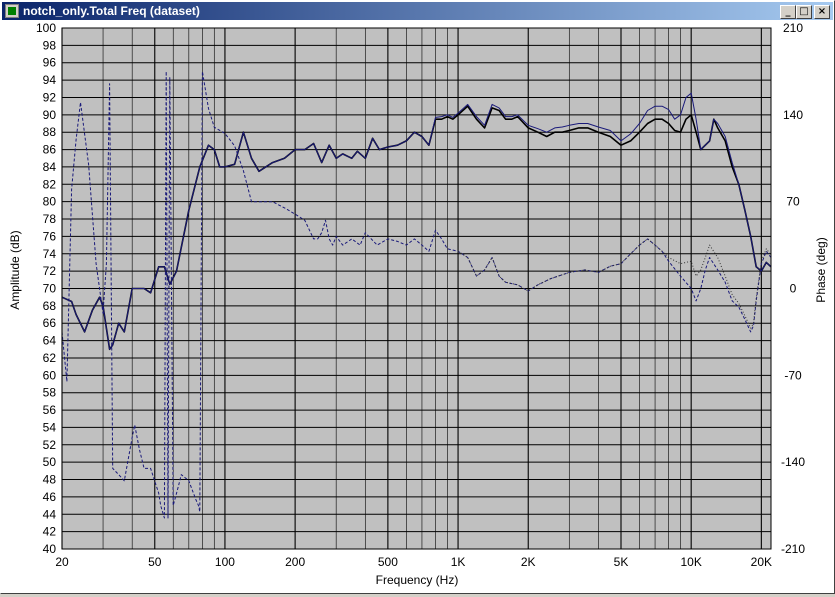 This screenshot has height=597, width=835. What do you see at coordinates (50, 167) in the screenshot?
I see `y-tick-label: 84` at bounding box center [50, 167].